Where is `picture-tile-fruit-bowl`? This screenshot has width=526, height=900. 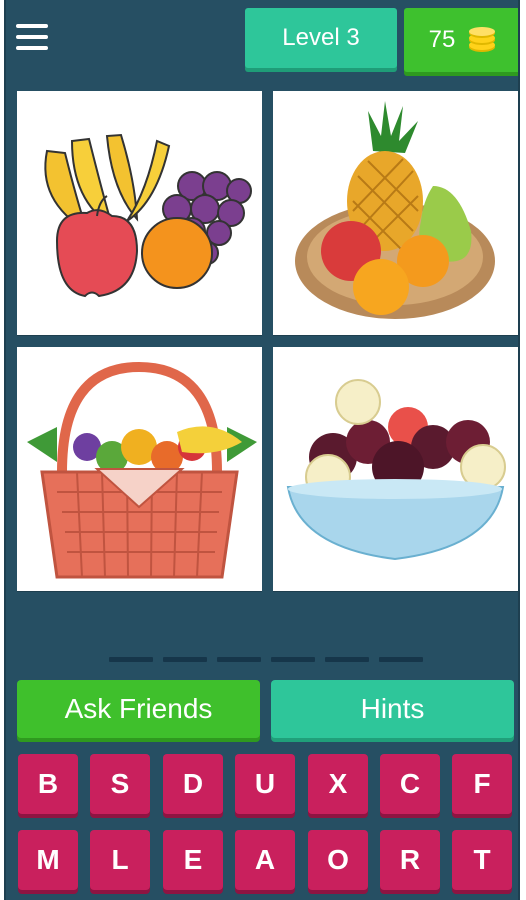
picture-tile-fruit-bowl is located at coordinates (395, 469).